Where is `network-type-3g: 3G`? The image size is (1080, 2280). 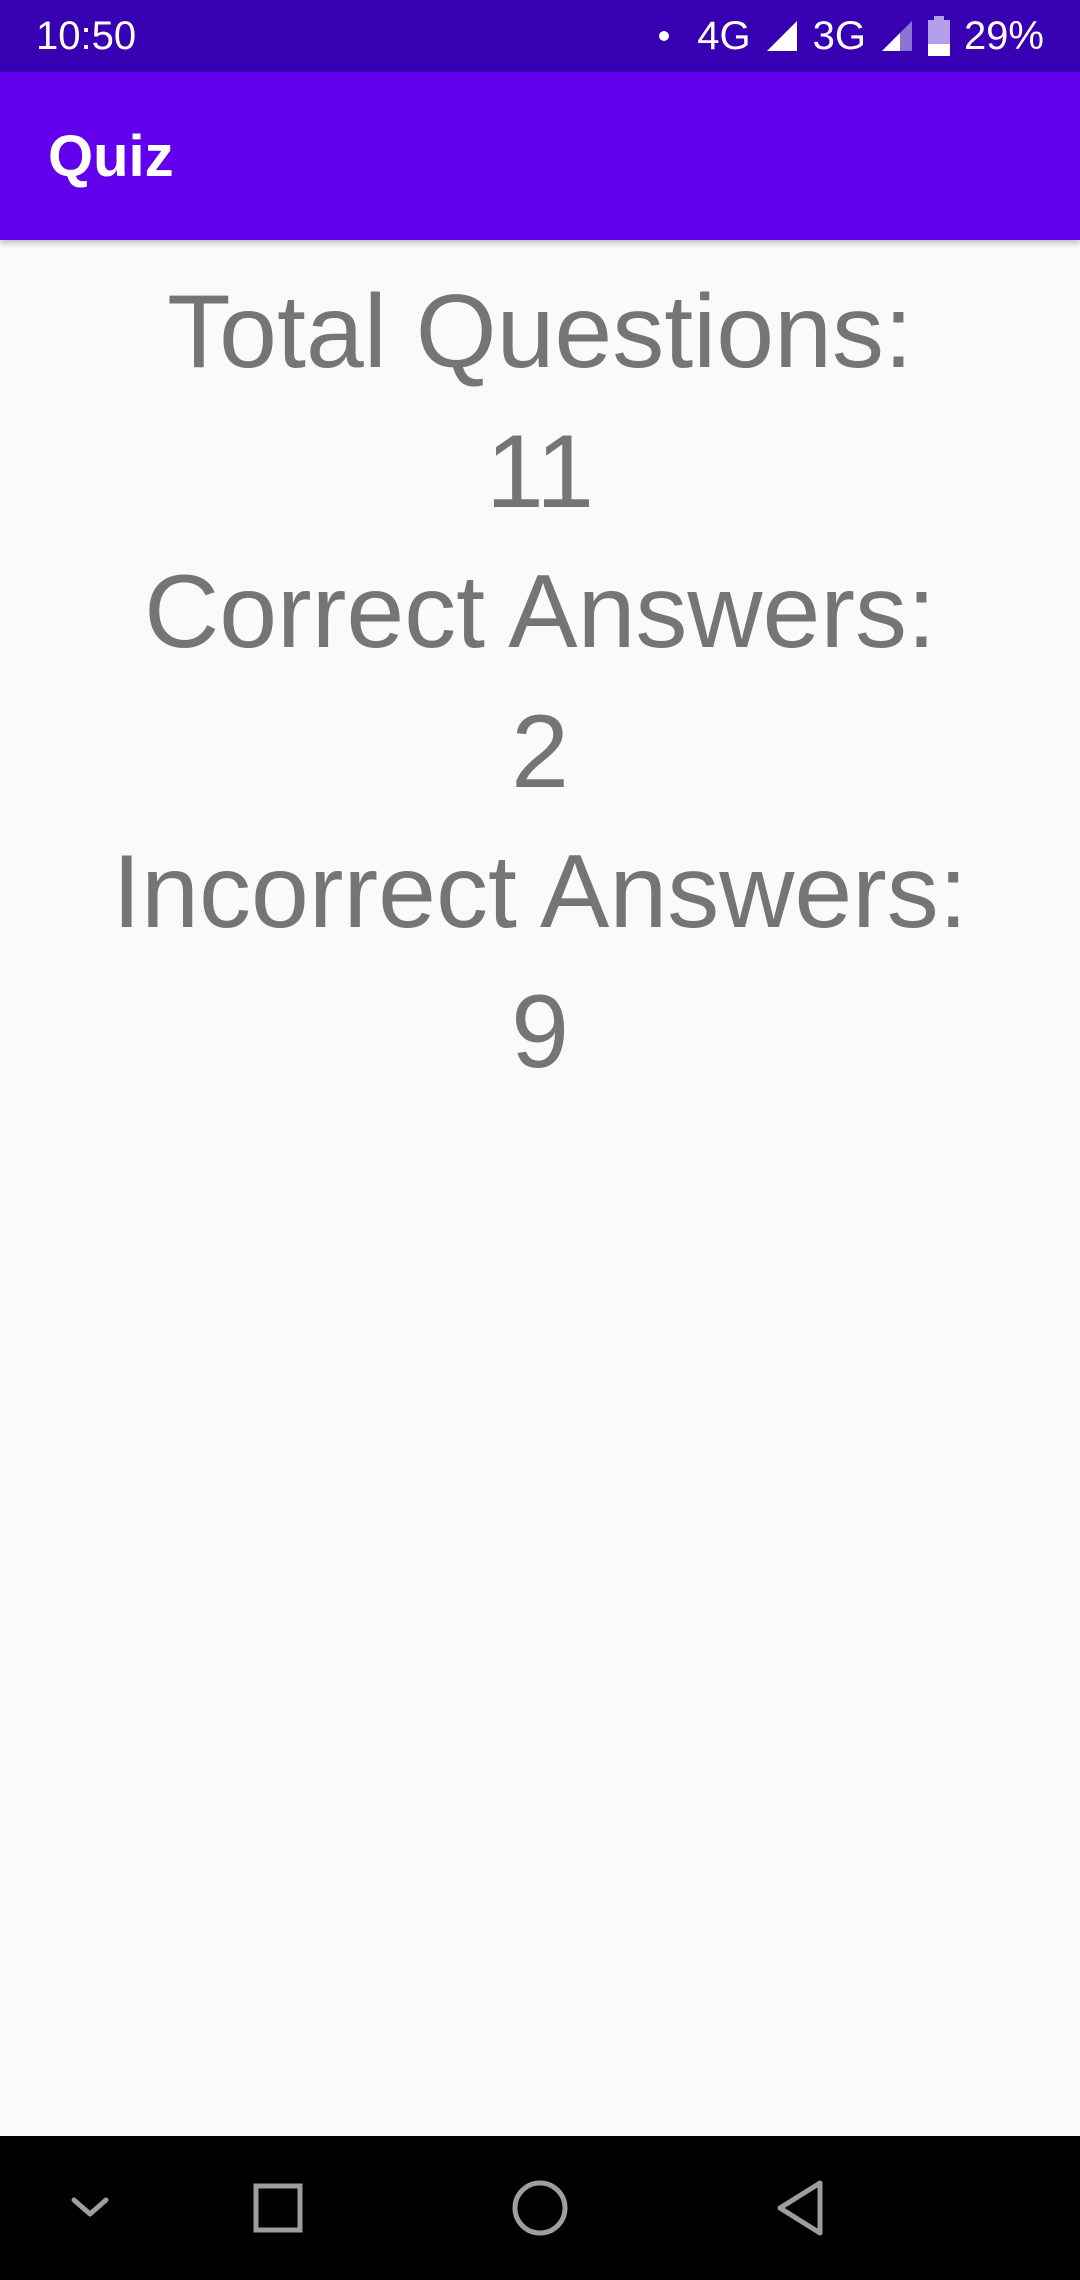
network-type-3g: 3G is located at coordinates (839, 35).